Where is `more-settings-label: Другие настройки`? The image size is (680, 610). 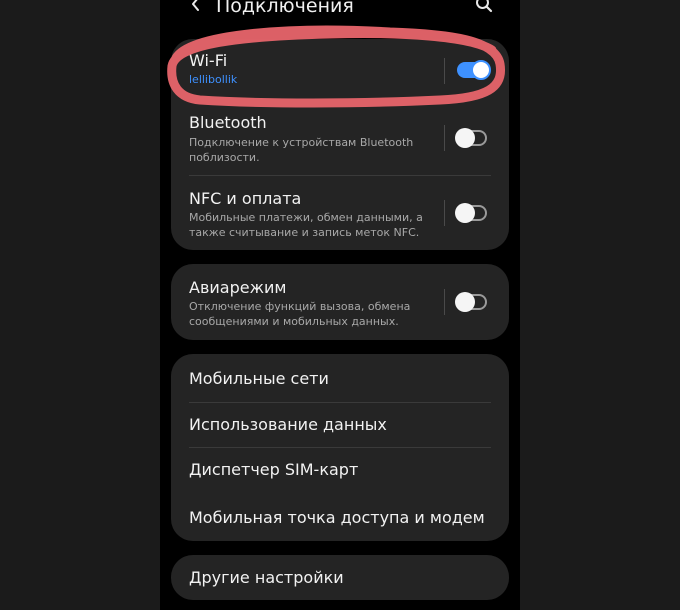 more-settings-label: Другие настройки is located at coordinates (266, 577).